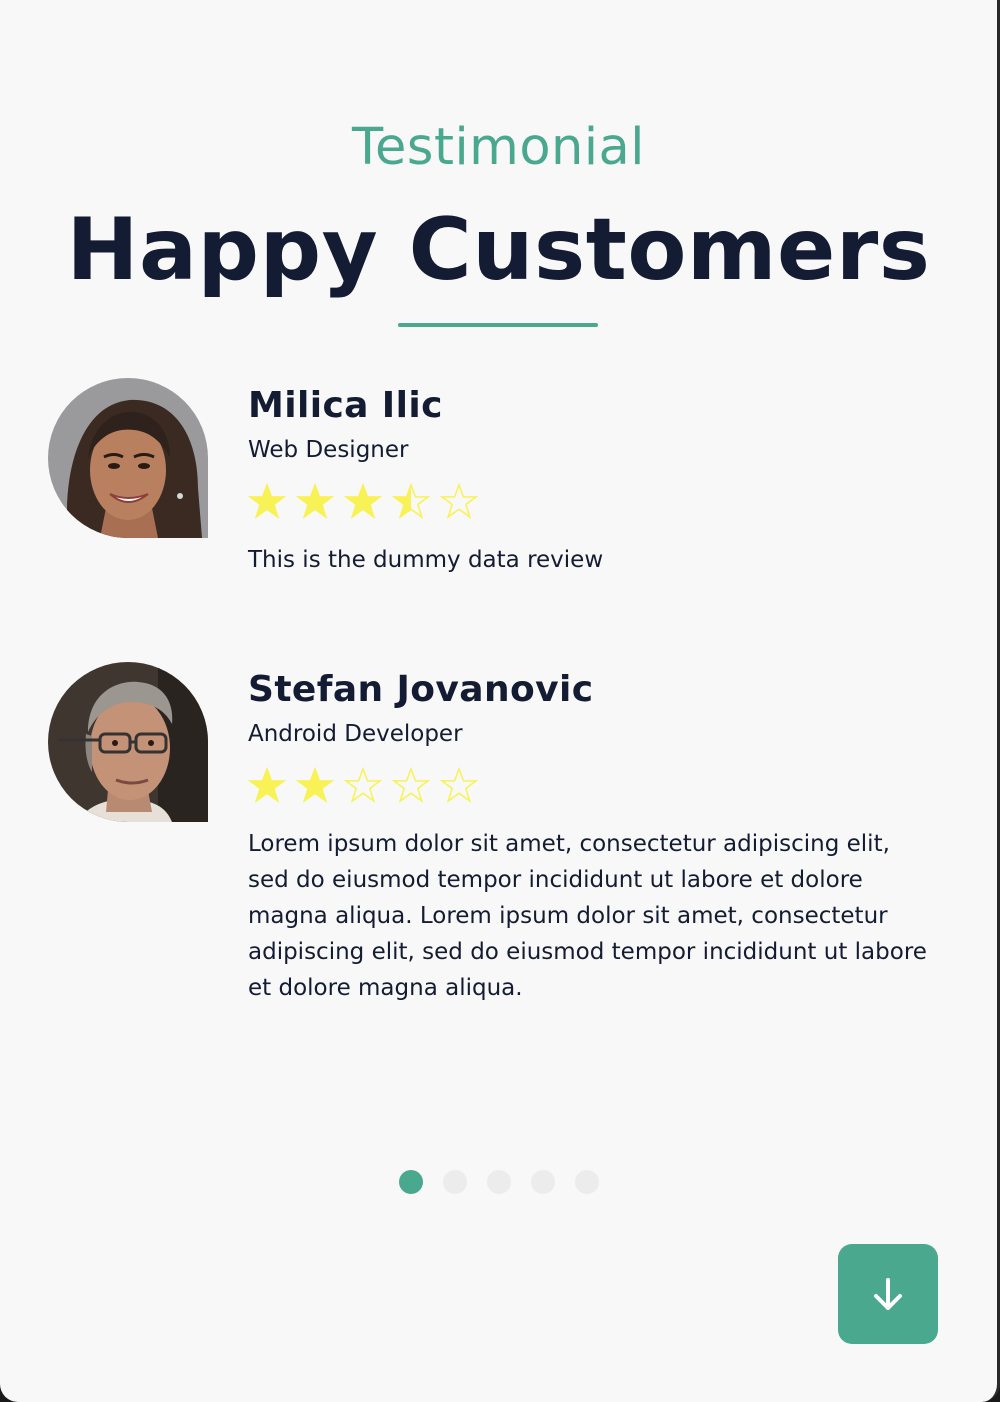 This screenshot has width=1000, height=1402. What do you see at coordinates (498, 147) in the screenshot?
I see `section-eyebrow: Testimonial` at bounding box center [498, 147].